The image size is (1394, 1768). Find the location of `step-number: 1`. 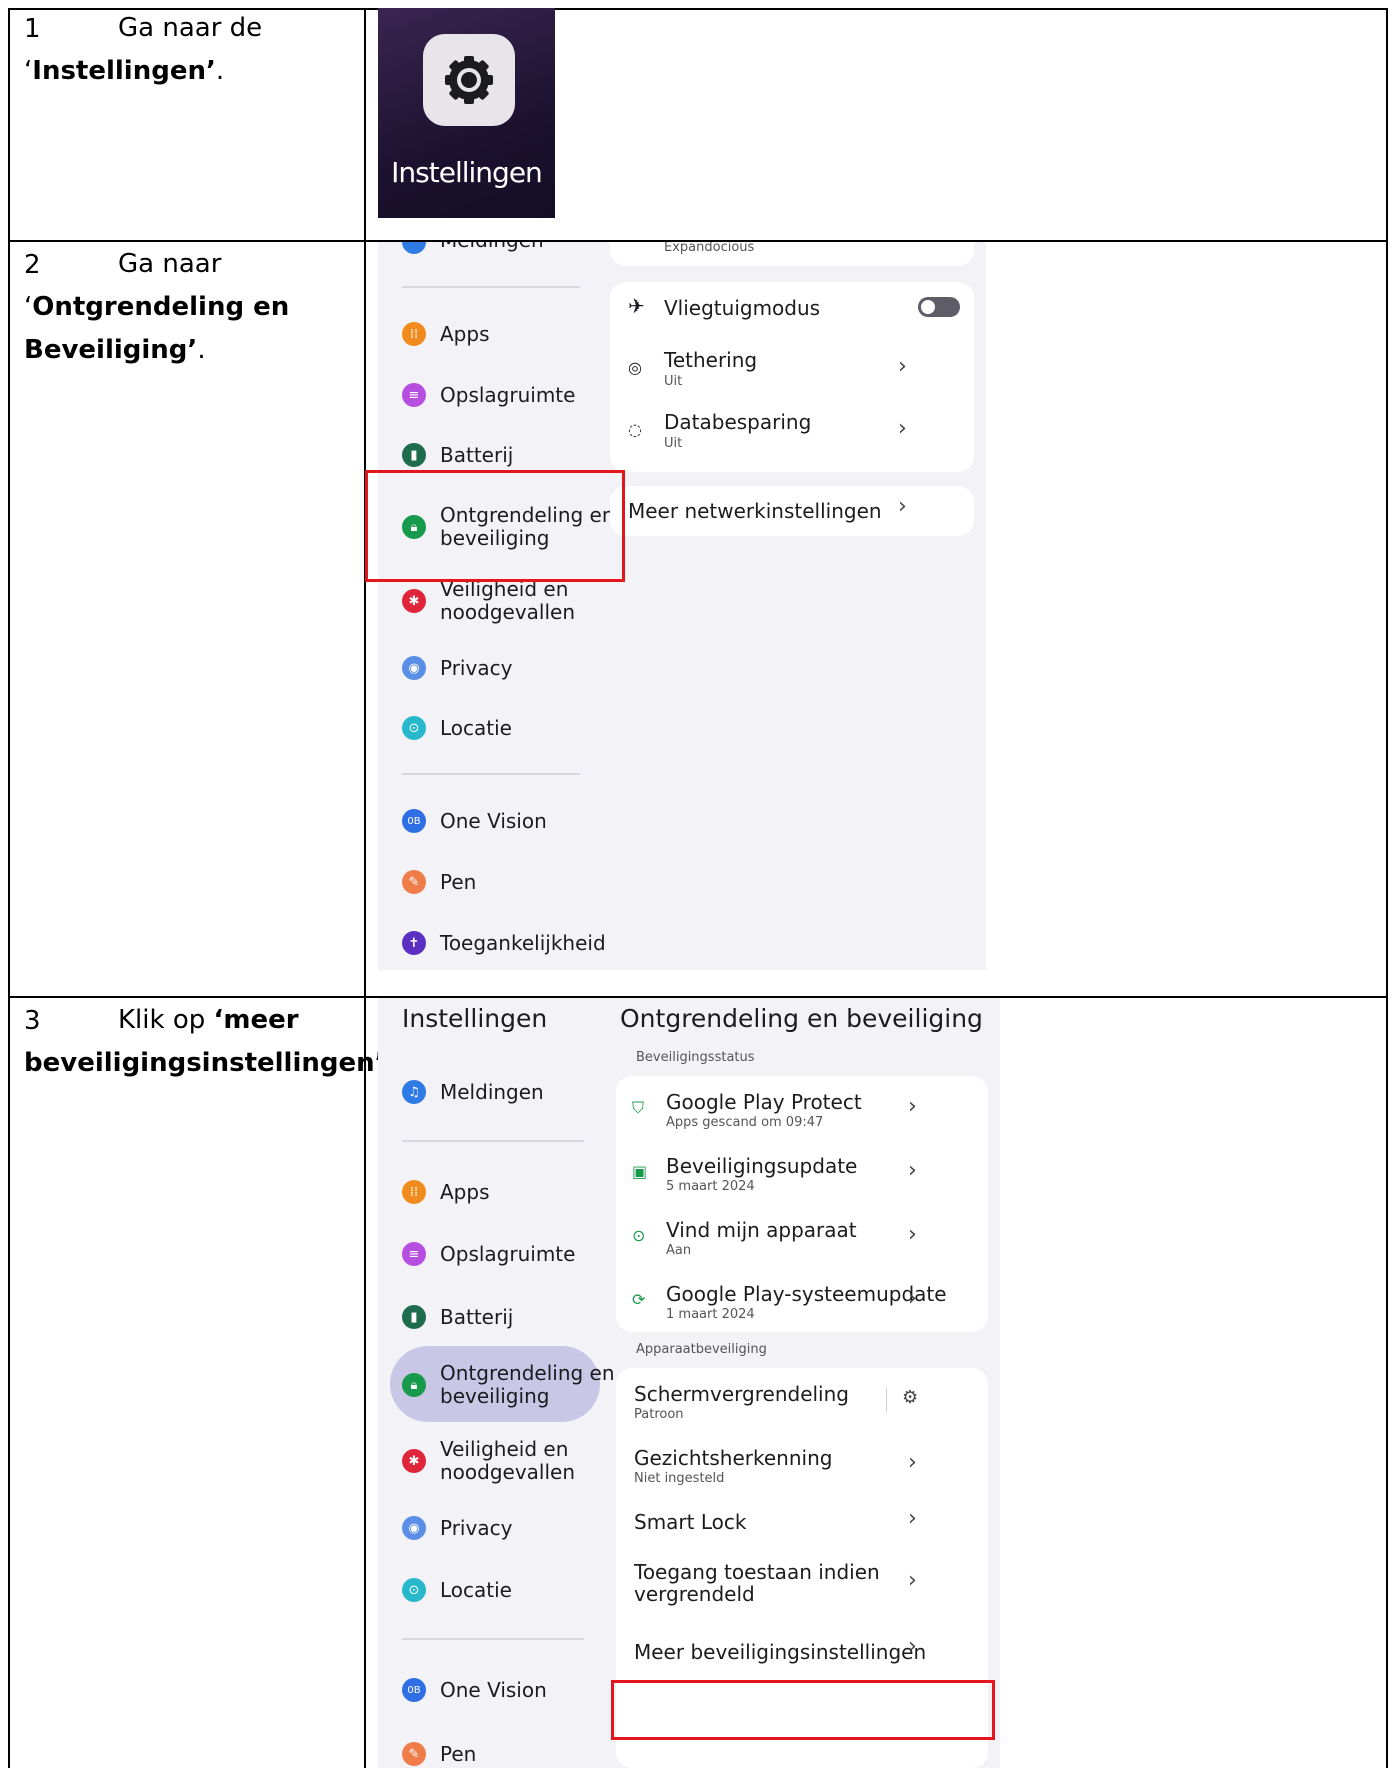

step-number: 1 is located at coordinates (32, 29).